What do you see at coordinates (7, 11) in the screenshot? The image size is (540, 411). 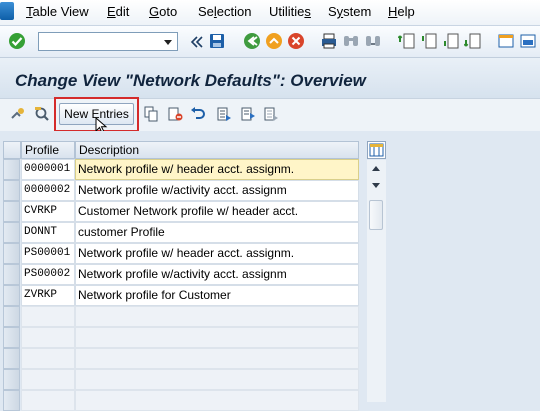 I see `sap-menu-icon` at bounding box center [7, 11].